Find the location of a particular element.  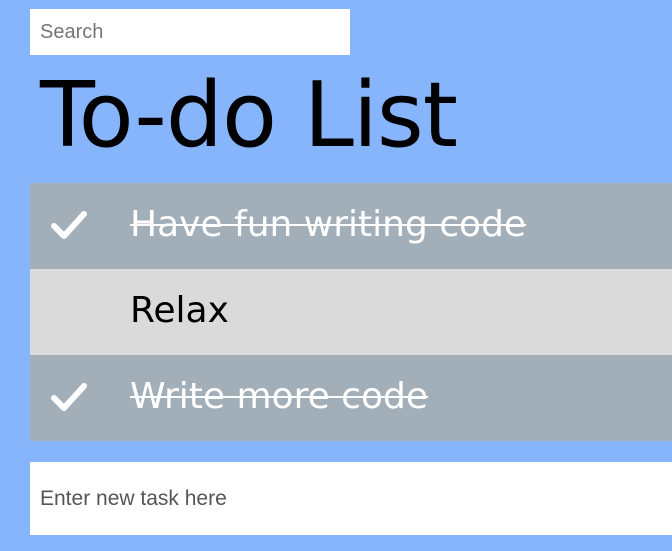

todo-item: Have fun writing code is located at coordinates (351, 226).